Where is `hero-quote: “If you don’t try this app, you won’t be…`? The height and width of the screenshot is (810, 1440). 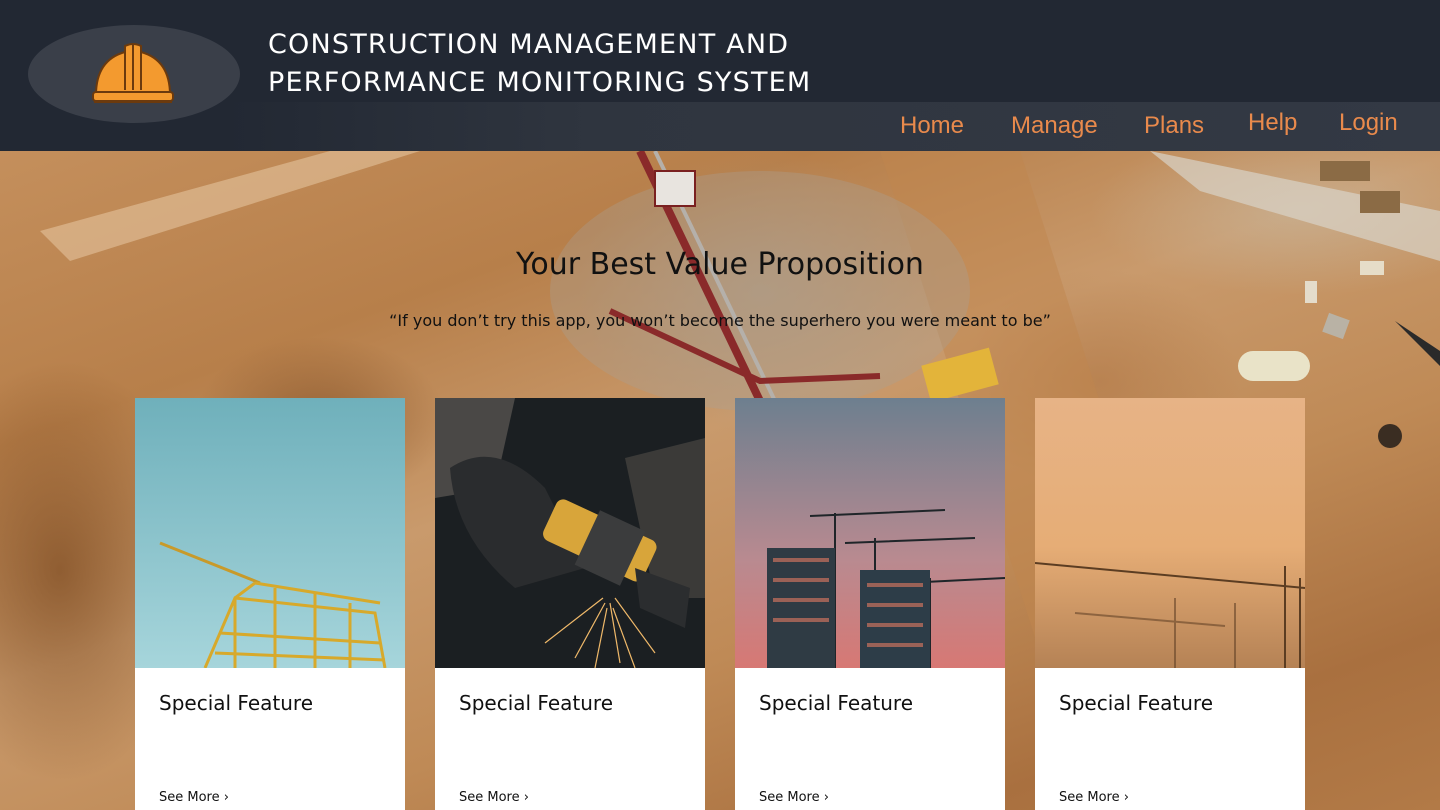 hero-quote: “If you don’t try this app, you won’t be… is located at coordinates (720, 320).